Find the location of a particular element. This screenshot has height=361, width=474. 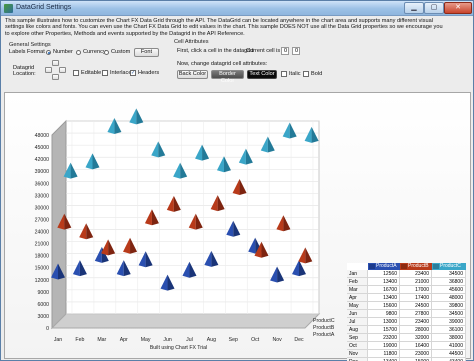

datagrid-row: Sep 23200 32000 38000 is located at coordinates (406, 338).